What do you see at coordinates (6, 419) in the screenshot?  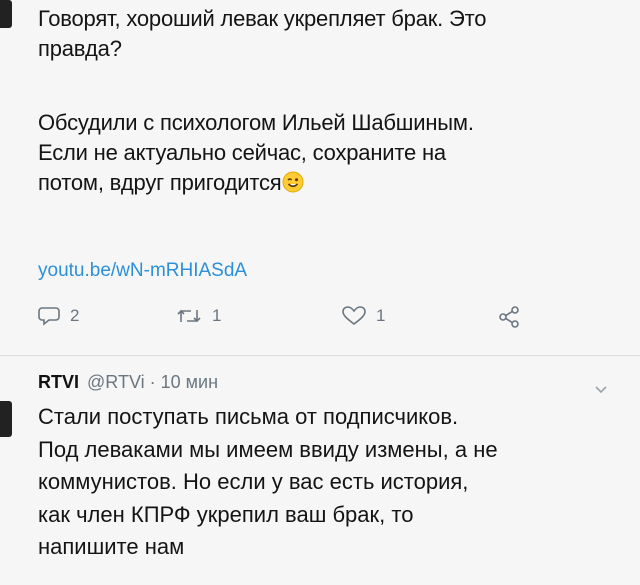 I see `reply-avatar` at bounding box center [6, 419].